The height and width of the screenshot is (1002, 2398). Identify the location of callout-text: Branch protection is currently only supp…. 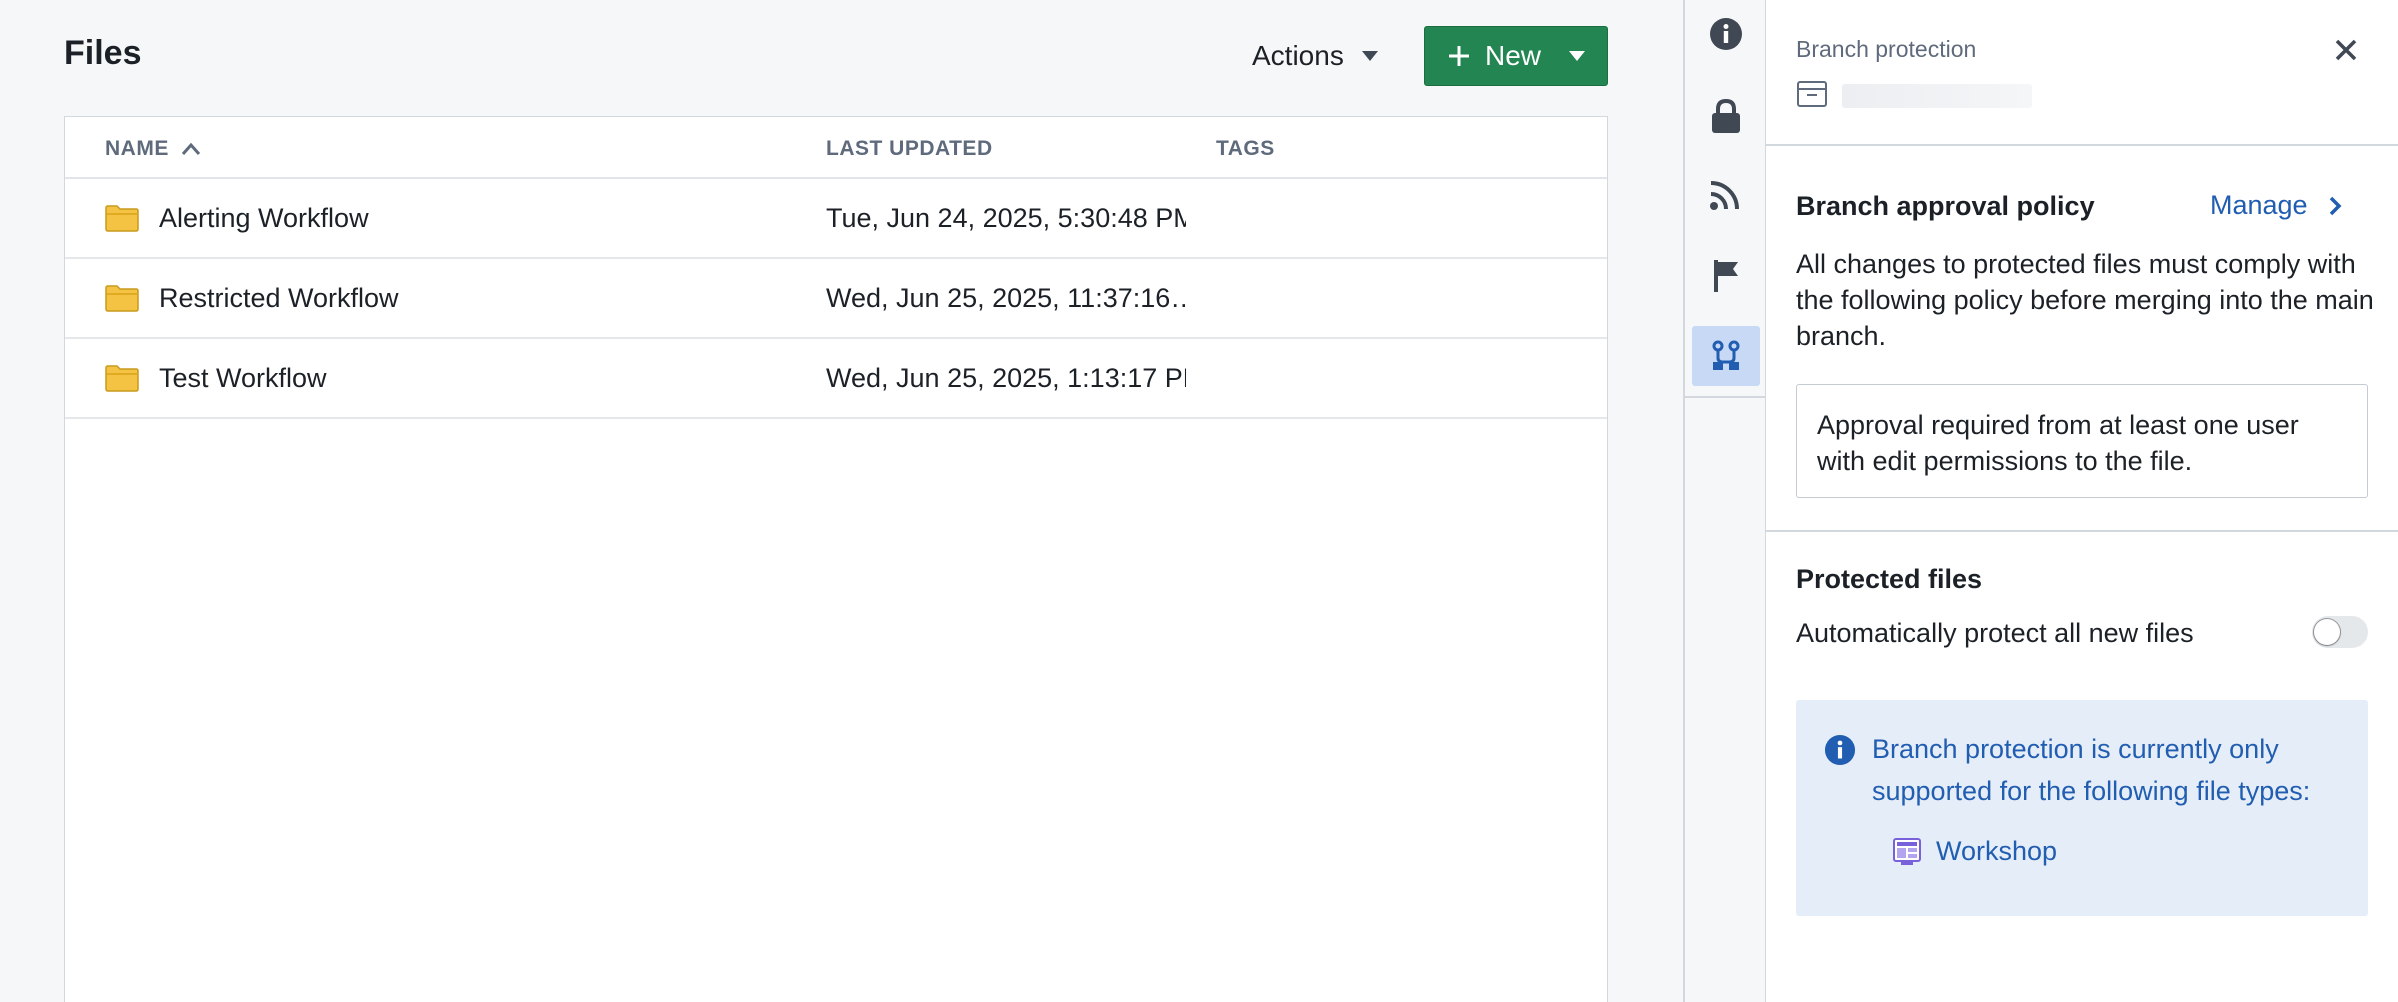
(2112, 770).